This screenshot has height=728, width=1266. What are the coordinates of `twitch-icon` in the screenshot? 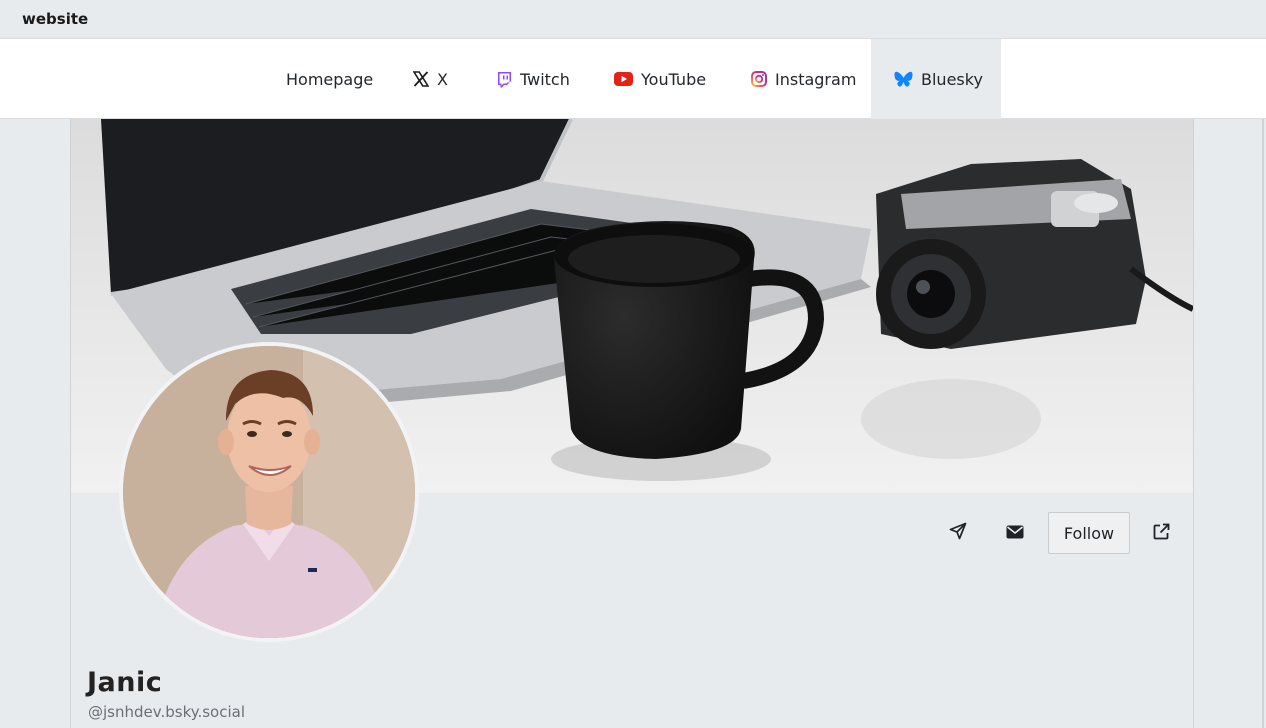 It's located at (504, 79).